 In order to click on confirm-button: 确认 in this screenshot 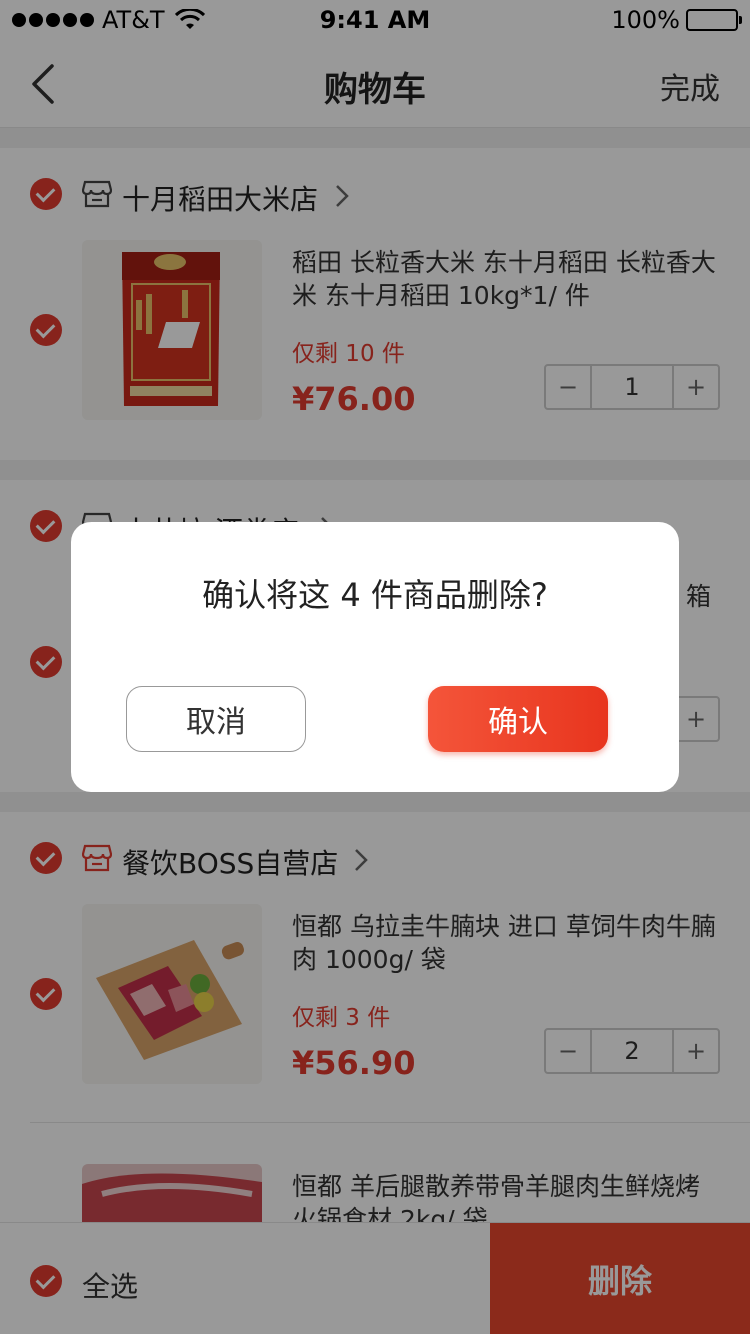, I will do `click(518, 719)`.